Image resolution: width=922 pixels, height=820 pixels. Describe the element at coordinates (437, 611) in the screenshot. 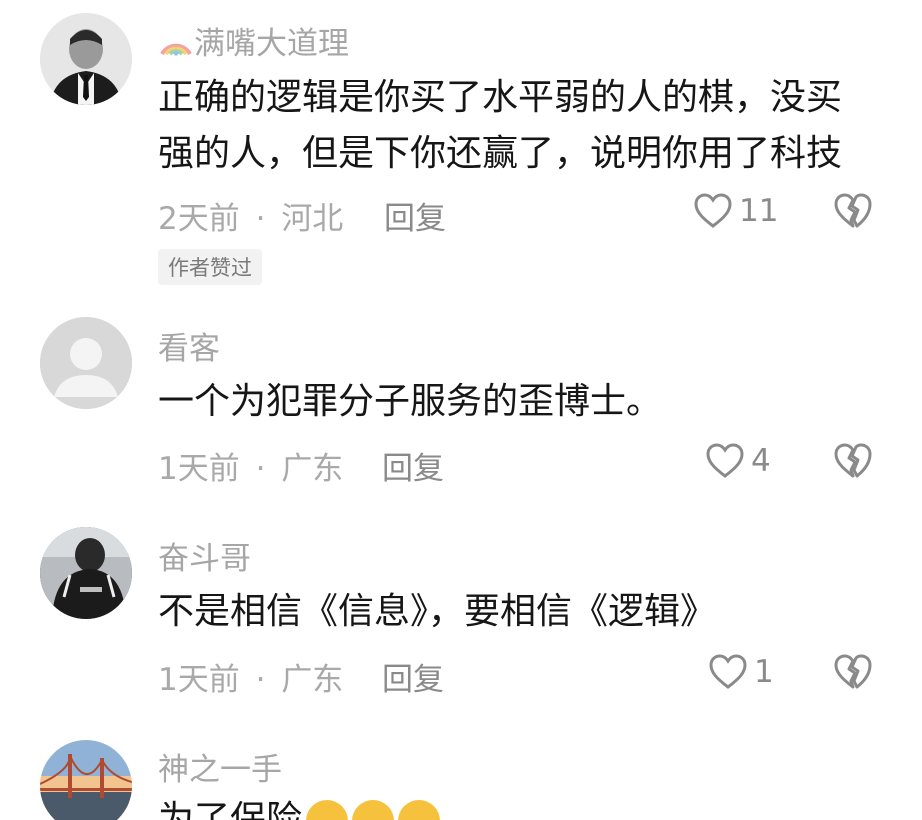

I see `comment-text-line: 不是相信《信息》，要相信《逻辑》` at that location.